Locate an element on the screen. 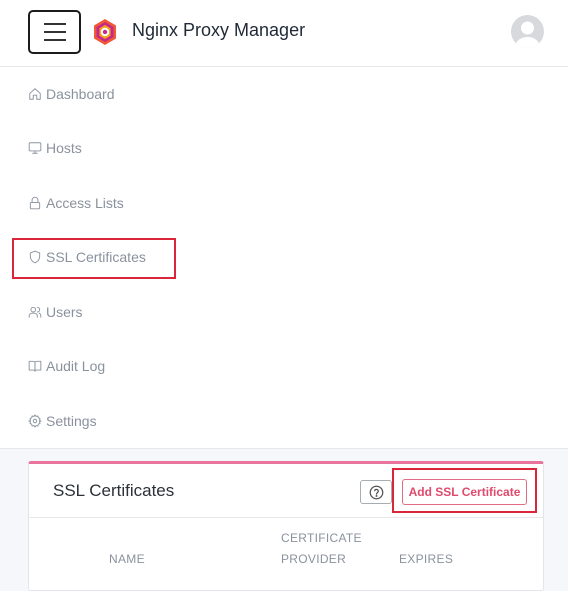  lock-icon is located at coordinates (35, 203).